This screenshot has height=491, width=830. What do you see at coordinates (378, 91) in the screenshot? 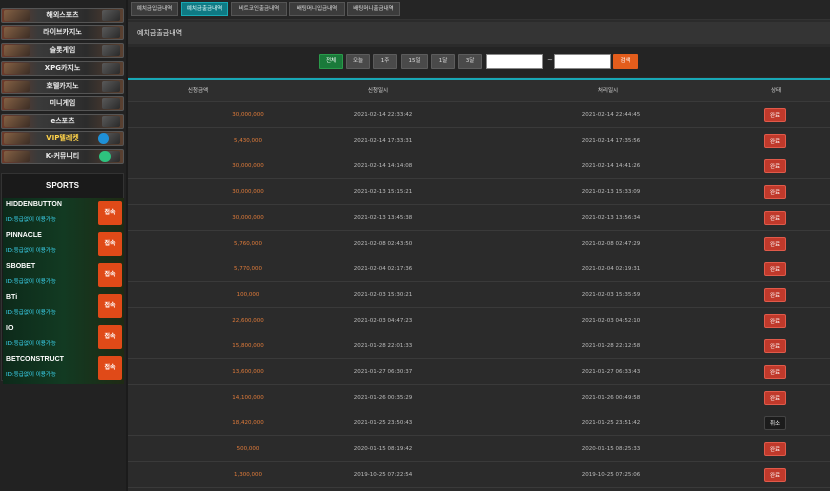
I see `header-requested: 신청일시` at bounding box center [378, 91].